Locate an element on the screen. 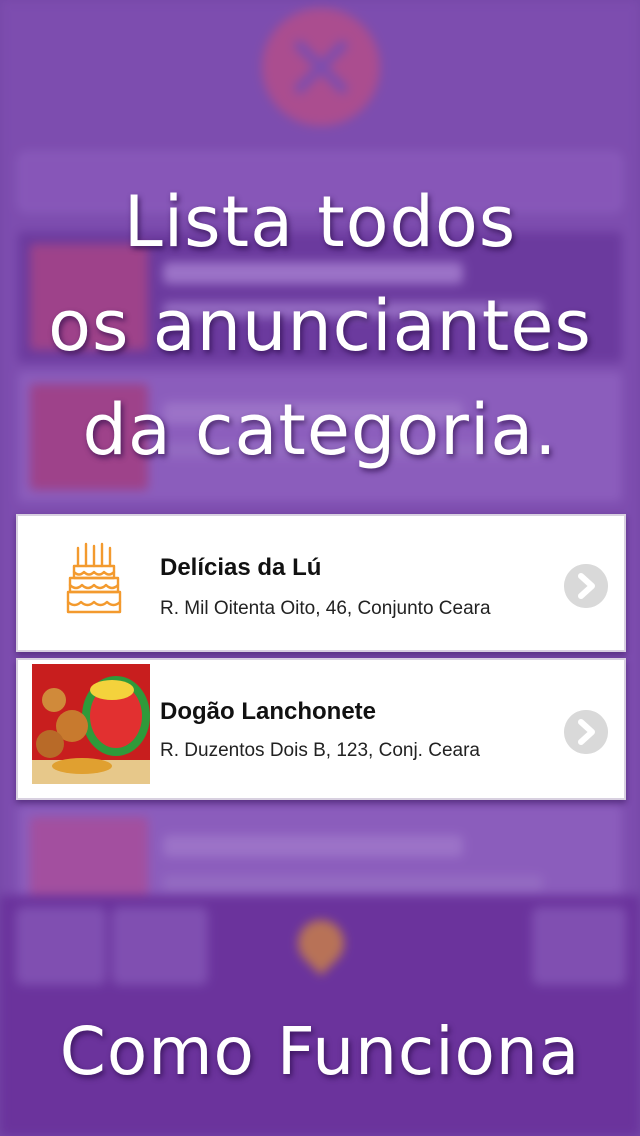 The width and height of the screenshot is (640, 1136). headline-line-2: os anunciantes is located at coordinates (320, 326).